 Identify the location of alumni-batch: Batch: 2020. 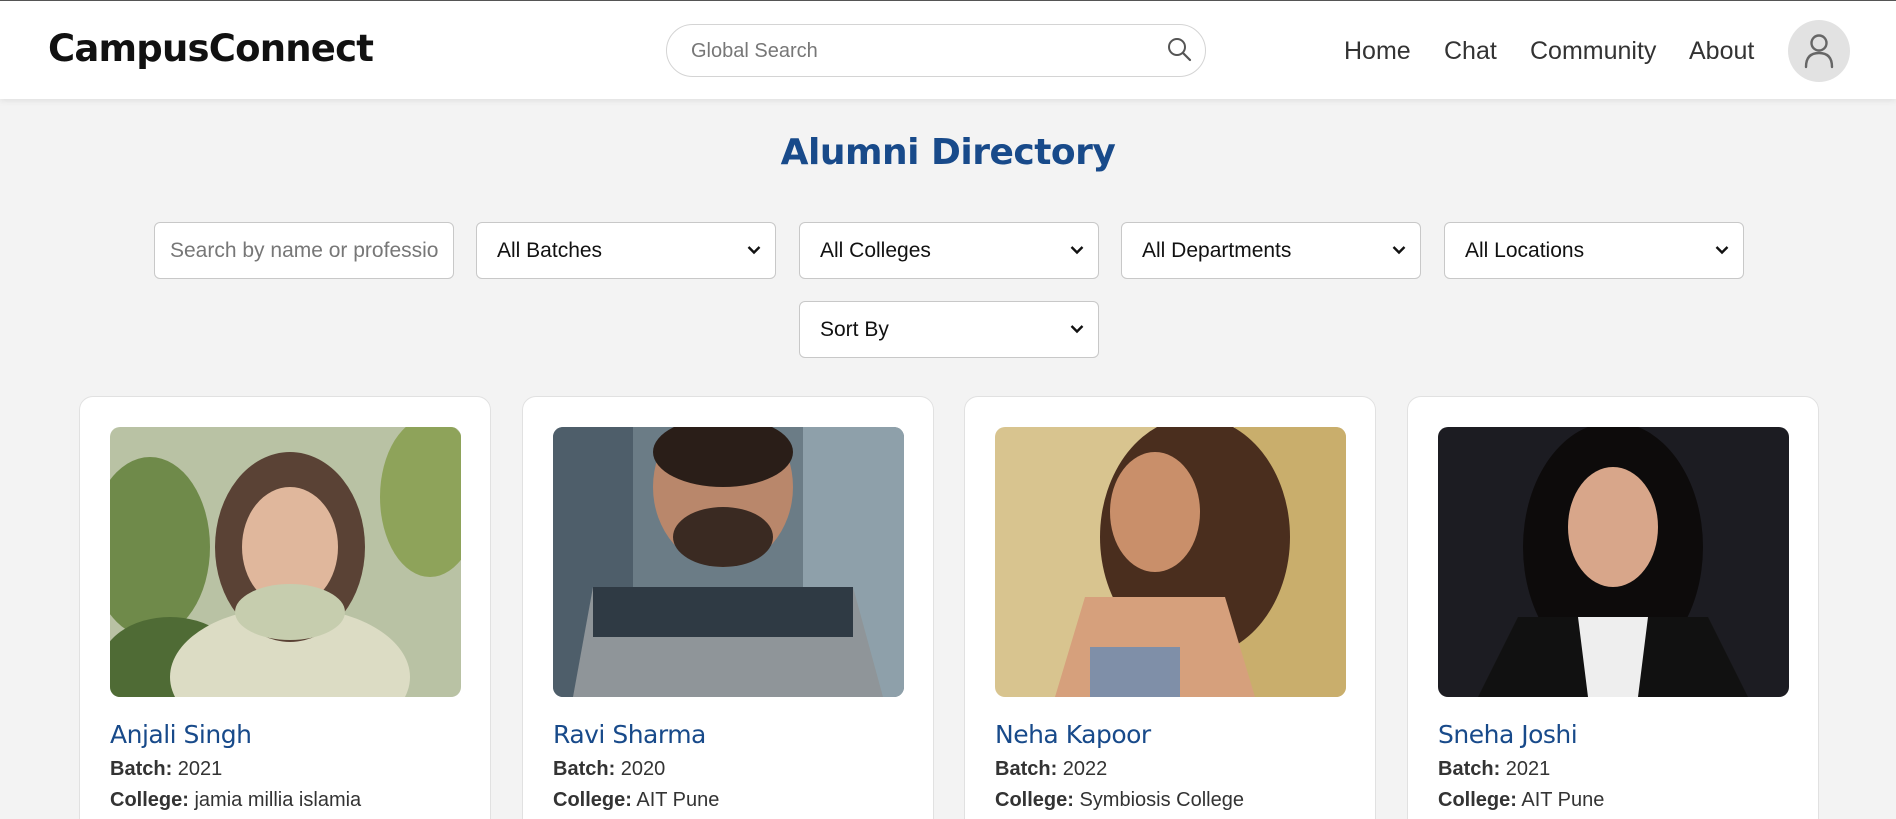
(609, 769).